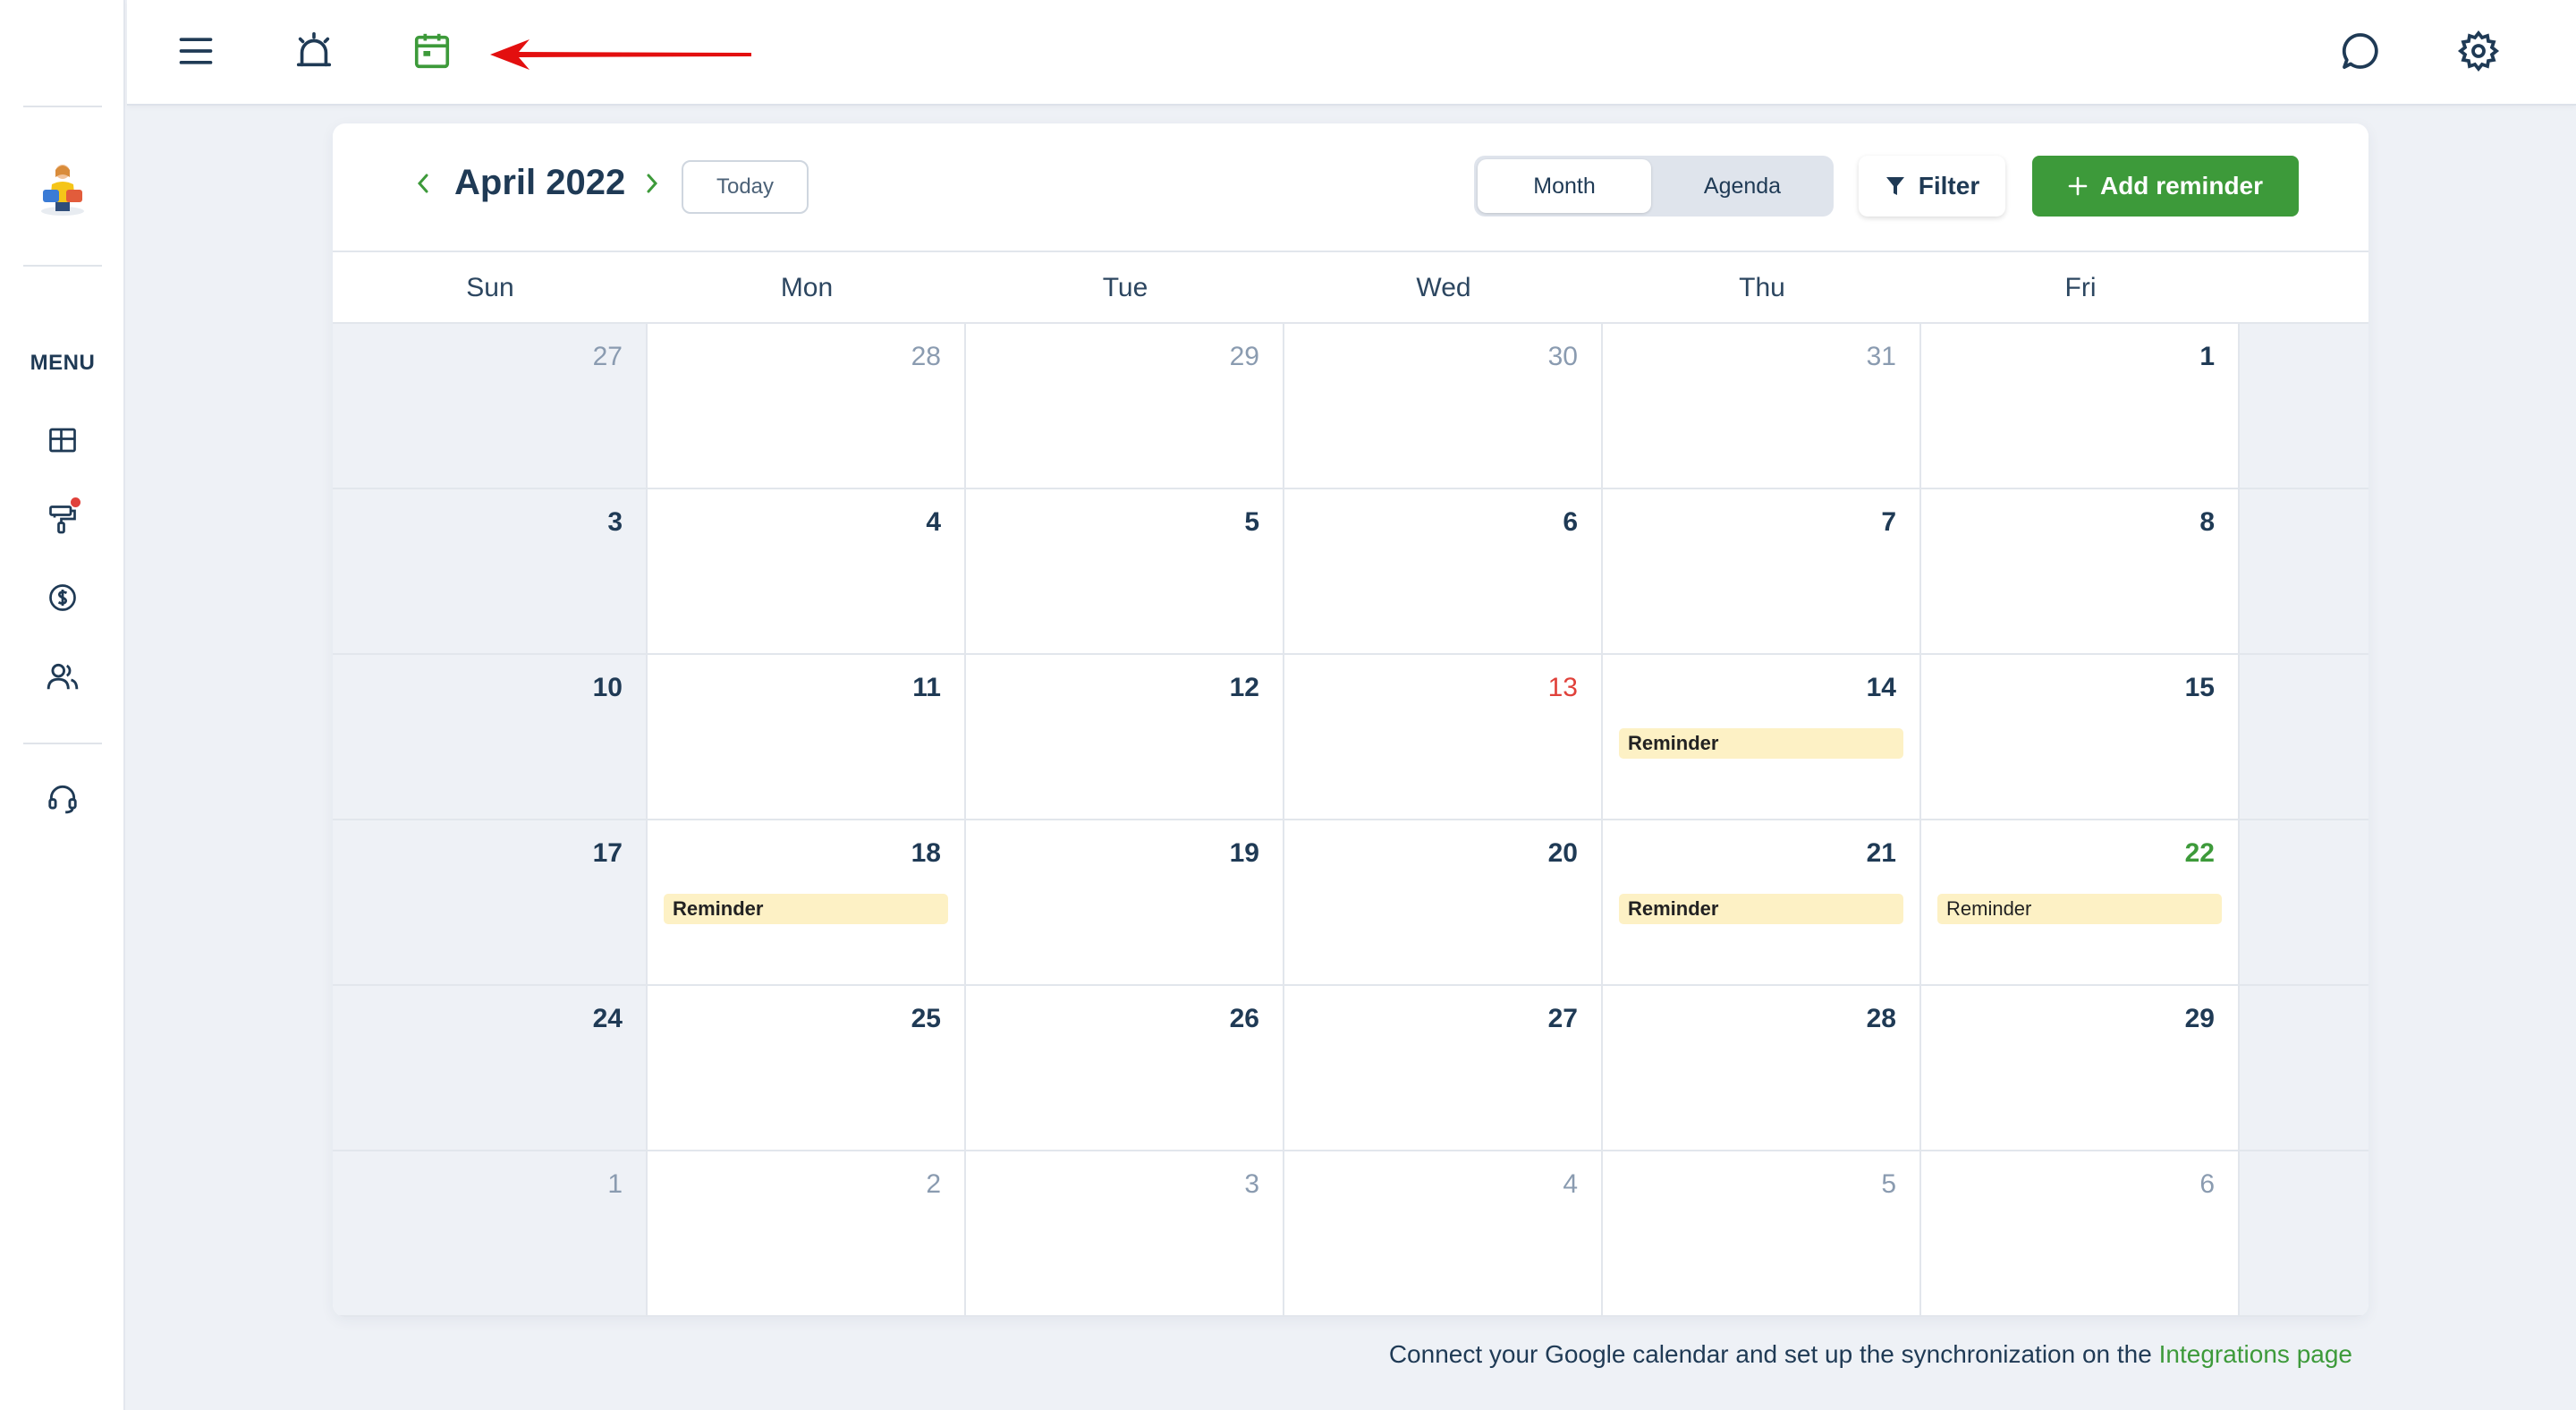 Image resolution: width=2576 pixels, height=1410 pixels. What do you see at coordinates (62, 266) in the screenshot?
I see `sidebar-divider` at bounding box center [62, 266].